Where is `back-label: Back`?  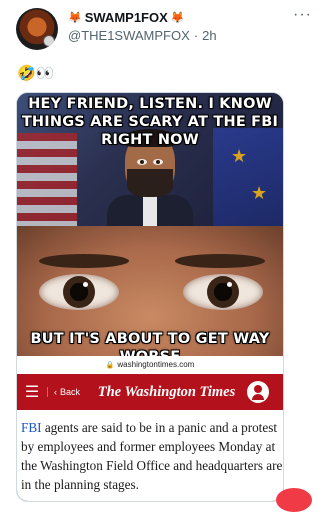
back-label: Back is located at coordinates (70, 392).